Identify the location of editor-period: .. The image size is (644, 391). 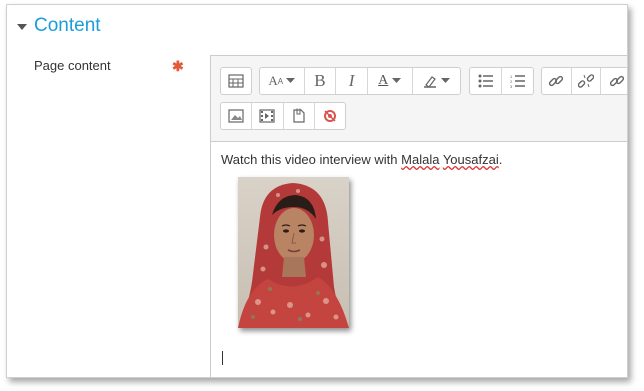
(500, 159).